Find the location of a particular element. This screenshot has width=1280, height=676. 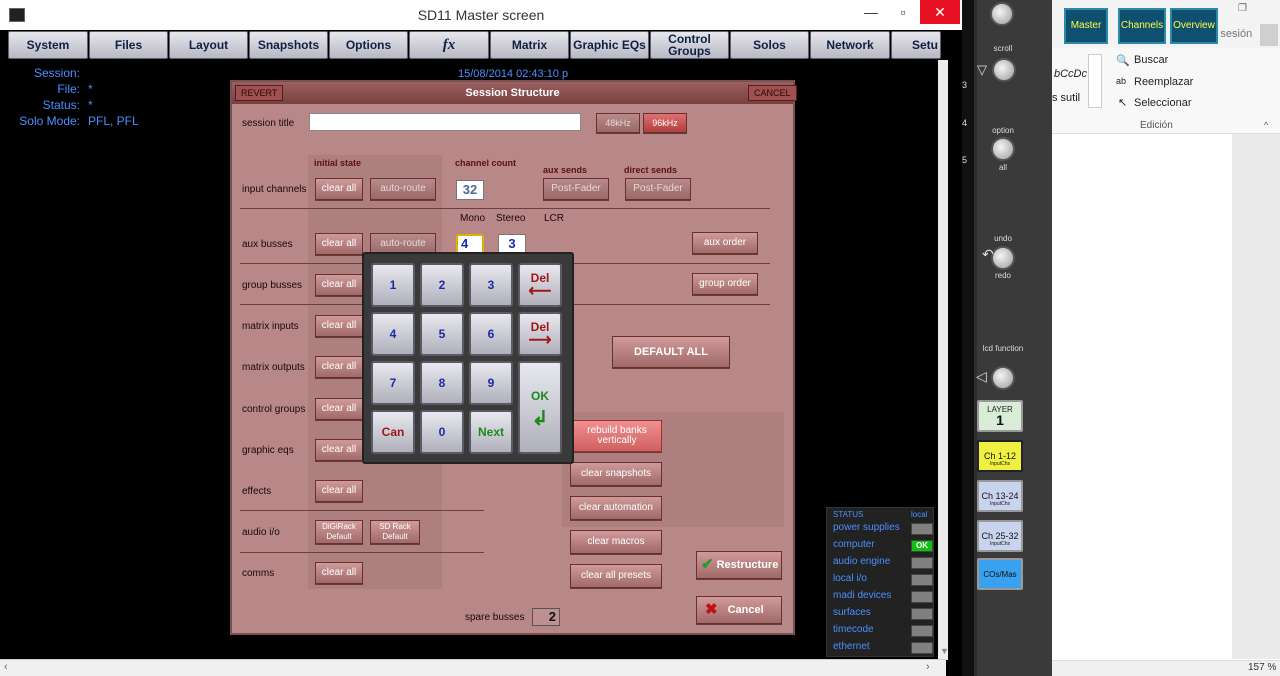

restructure-button: ✔ Restructure is located at coordinates (739, 565).